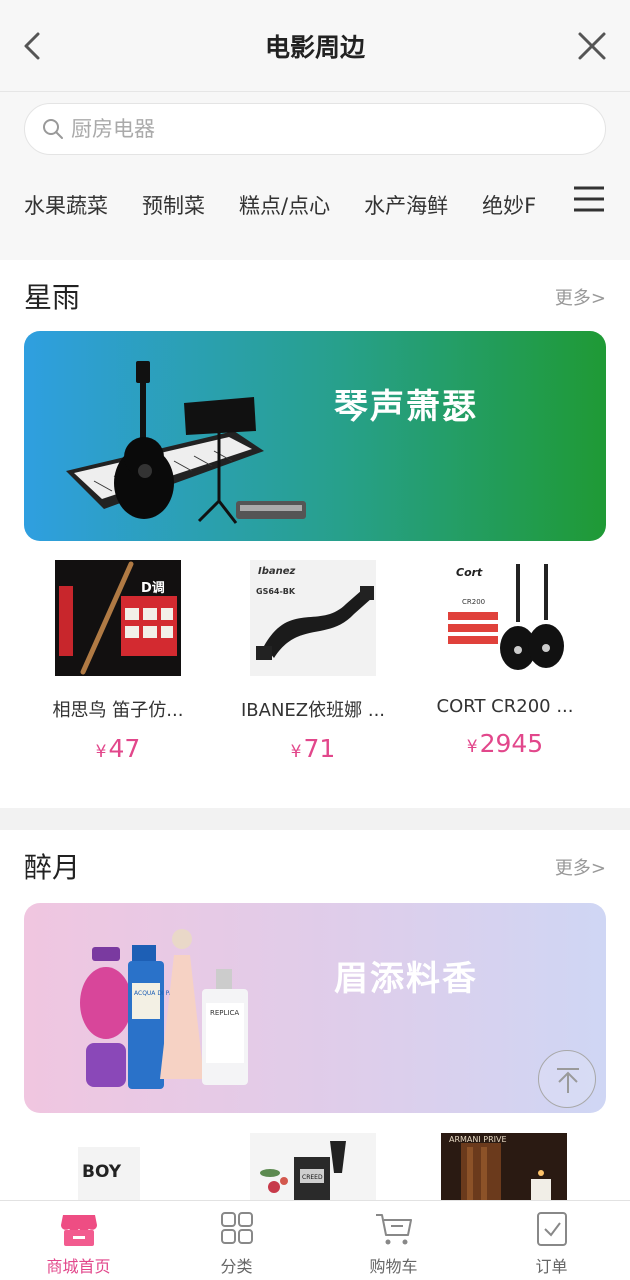 The height and width of the screenshot is (1280, 630). I want to click on product-price: ¥71, so click(313, 748).